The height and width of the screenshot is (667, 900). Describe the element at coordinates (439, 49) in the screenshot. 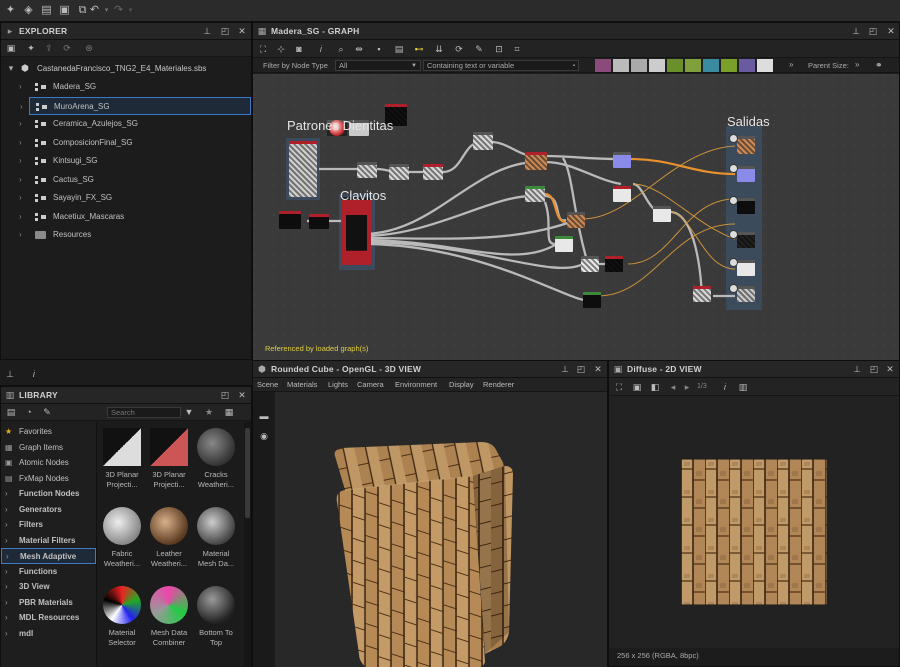

I see `split-icon: ⇊` at that location.